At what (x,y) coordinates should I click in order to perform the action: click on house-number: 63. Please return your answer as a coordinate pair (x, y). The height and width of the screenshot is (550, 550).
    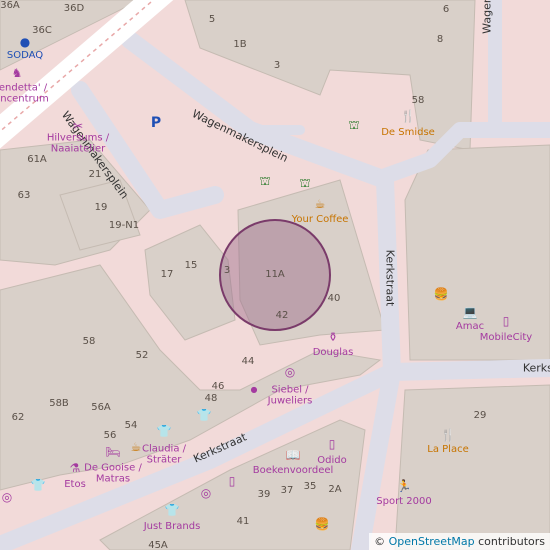
    Looking at the image, I should click on (24, 195).